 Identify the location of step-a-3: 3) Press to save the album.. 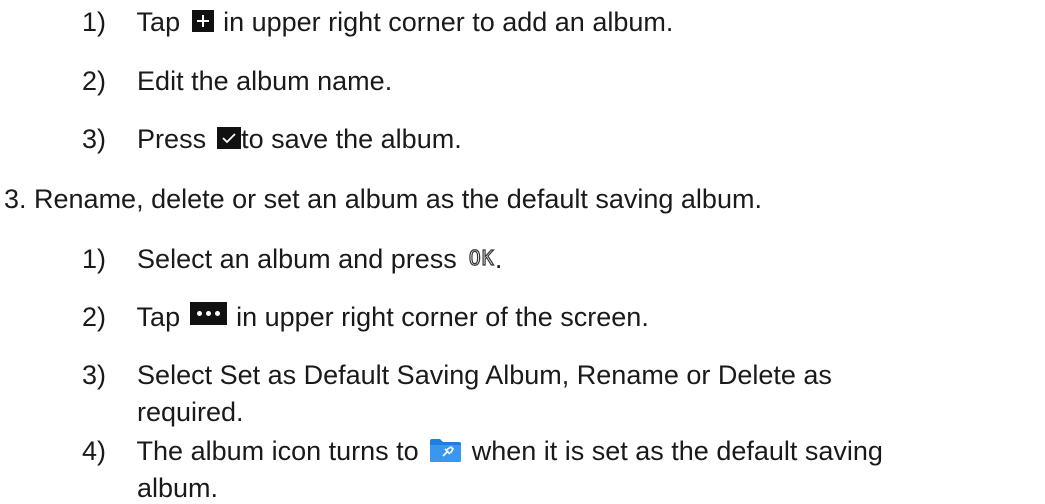
(272, 139).